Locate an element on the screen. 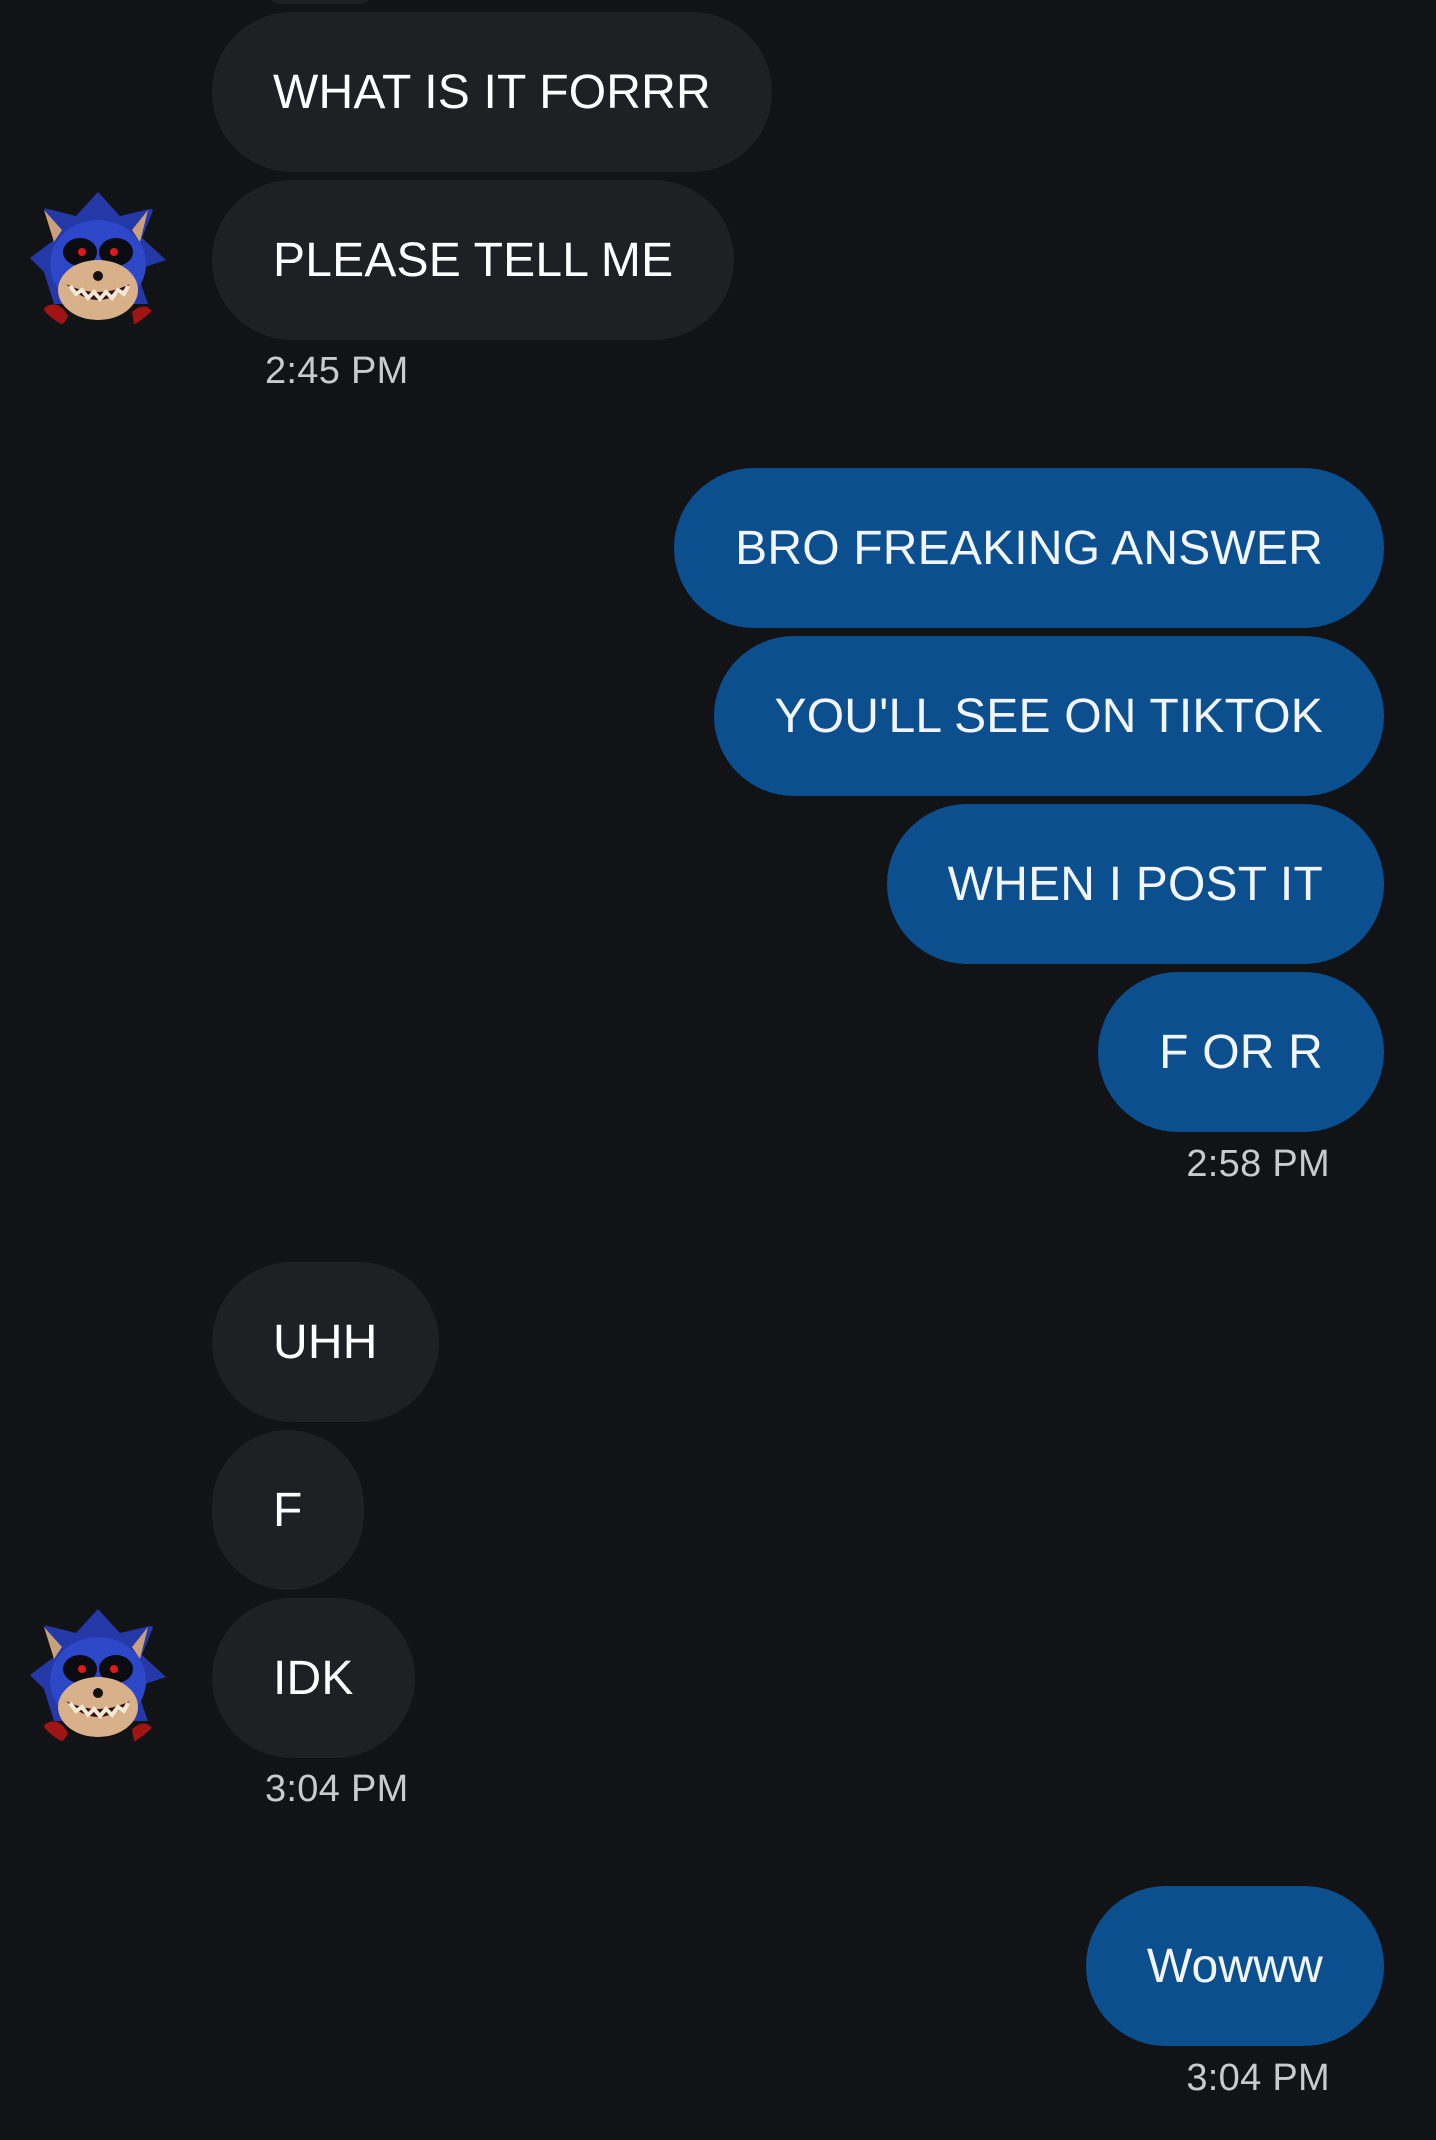 The image size is (1436, 2140). message-text: Wowww is located at coordinates (1234, 1966).